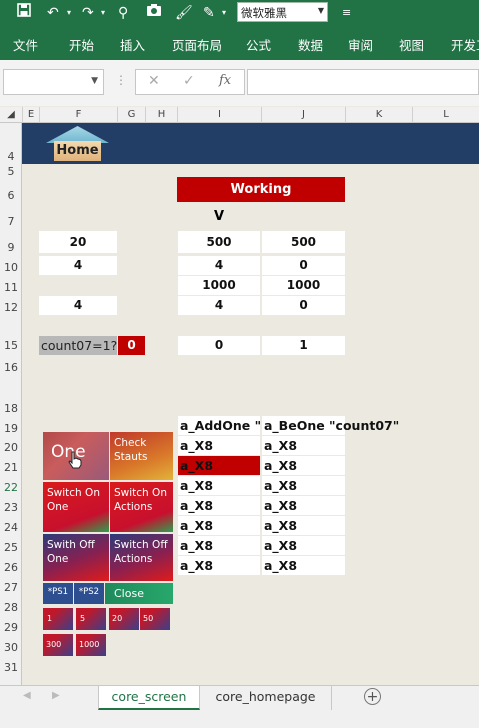 The height and width of the screenshot is (728, 479). What do you see at coordinates (155, 619) in the screenshot?
I see `num-50-button: 50` at bounding box center [155, 619].